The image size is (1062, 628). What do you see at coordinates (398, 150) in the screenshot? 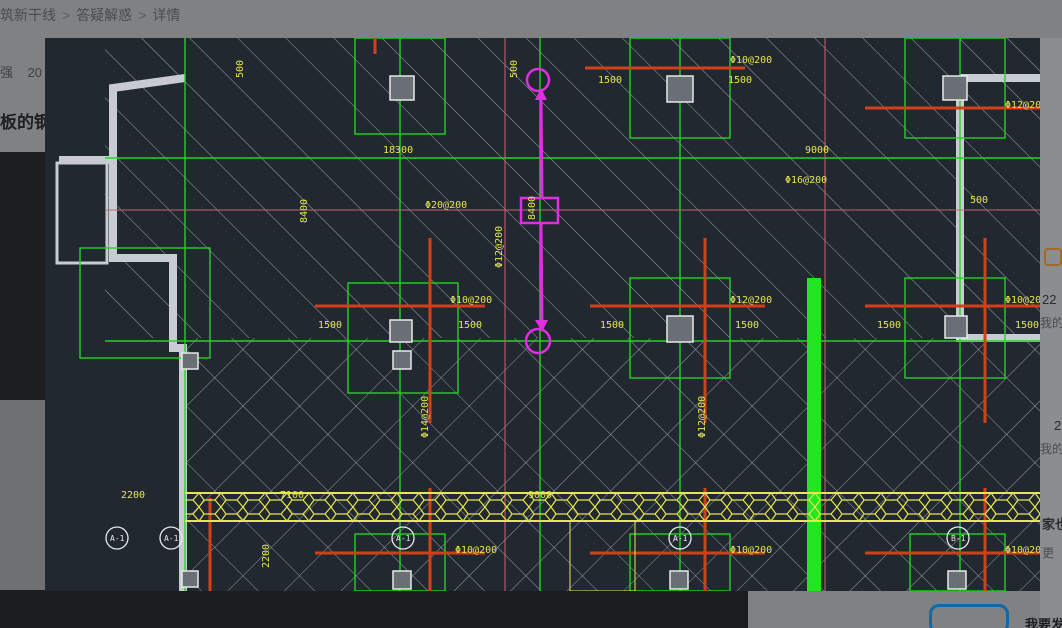
I see `dim-label: 18300` at bounding box center [398, 150].